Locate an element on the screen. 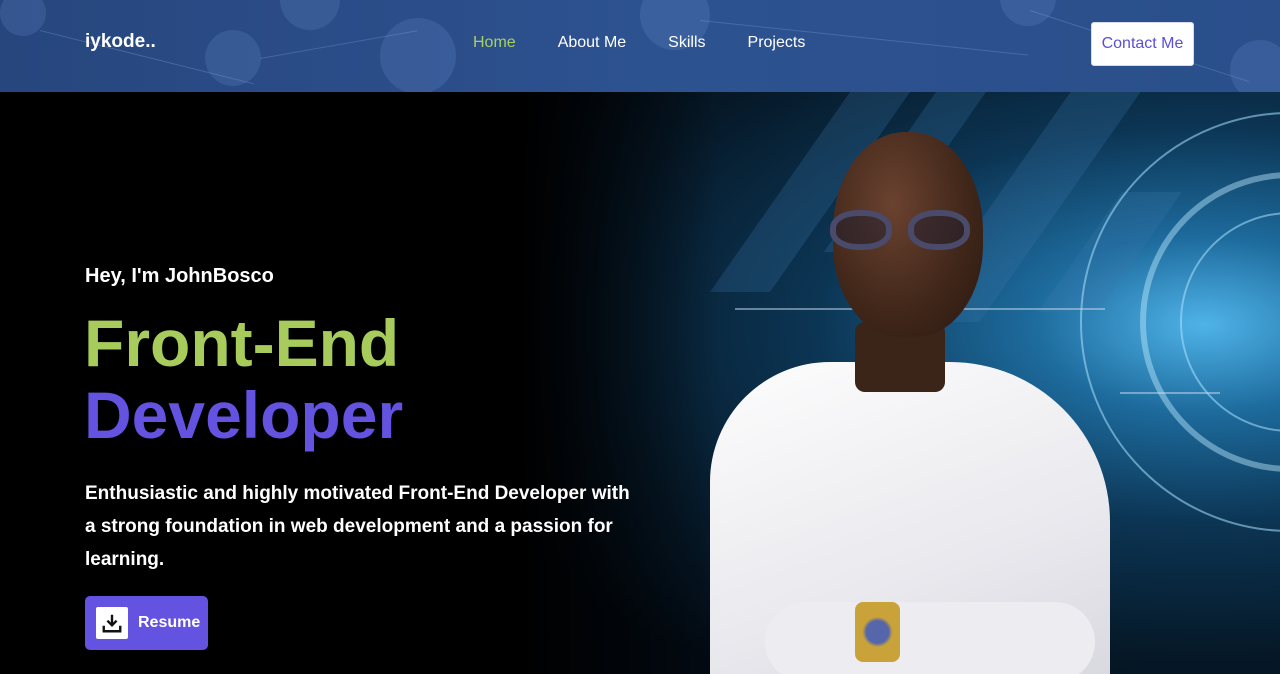  hero-title-line2: Developer is located at coordinates (244, 415).